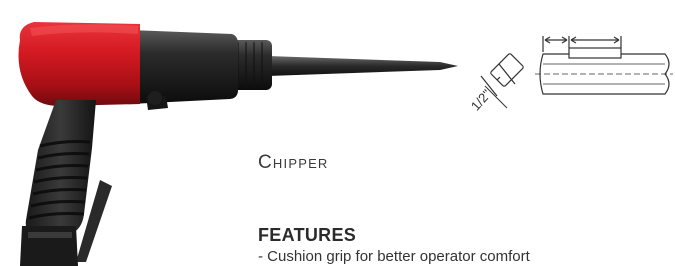 The height and width of the screenshot is (266, 675). What do you see at coordinates (307, 235) in the screenshot?
I see `features-heading: FEATURES` at bounding box center [307, 235].